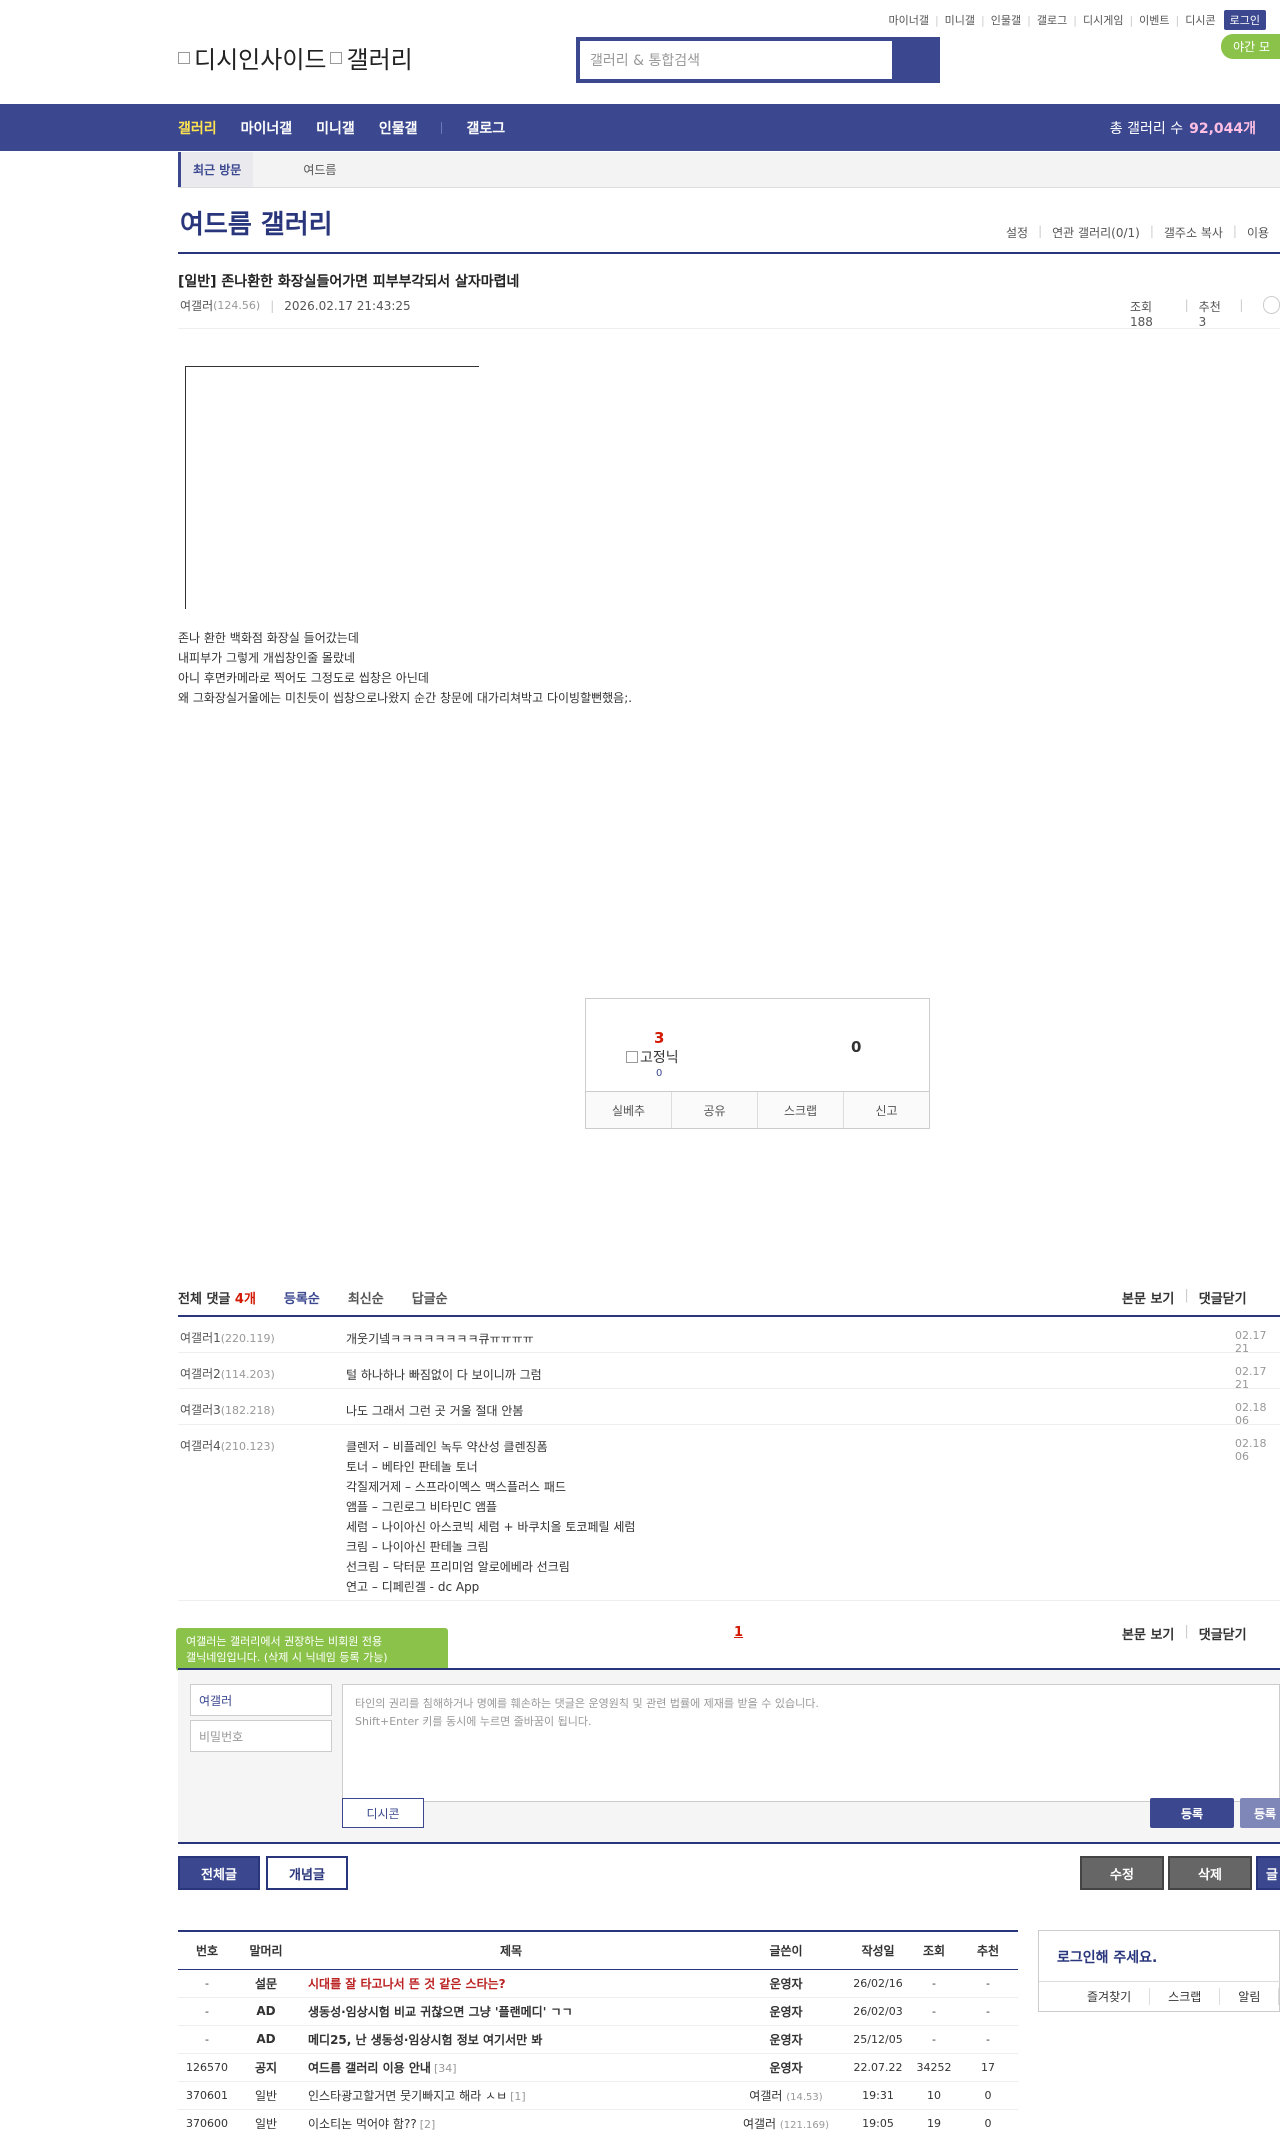  Describe the element at coordinates (511, 2011) in the screenshot. I see `post-link: 생동성·임상시험 비교 귀찮으면 그냥 '플랜메디' ㄱㄱ` at that location.